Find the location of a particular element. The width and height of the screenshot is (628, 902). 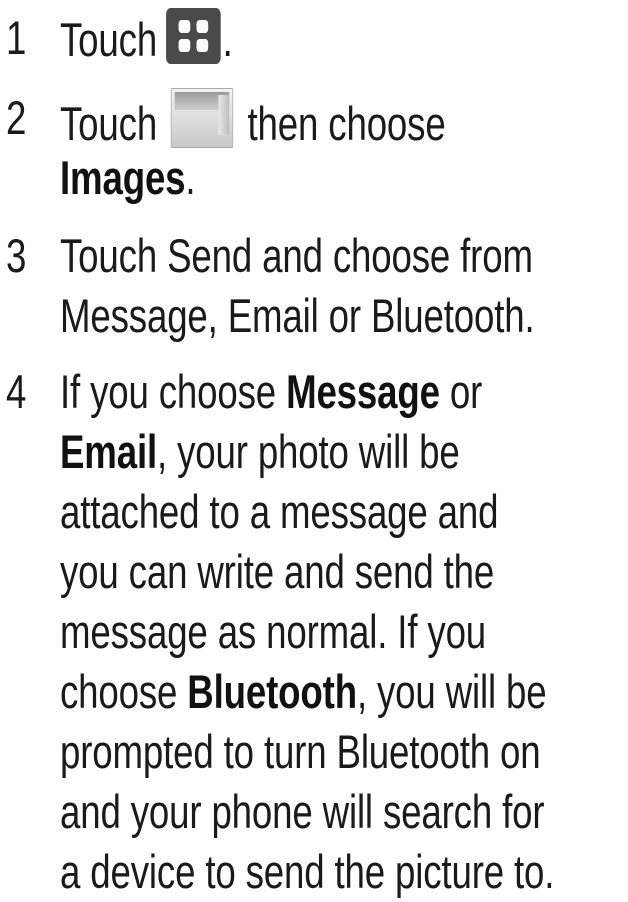

step-number: 3 is located at coordinates (16, 255).